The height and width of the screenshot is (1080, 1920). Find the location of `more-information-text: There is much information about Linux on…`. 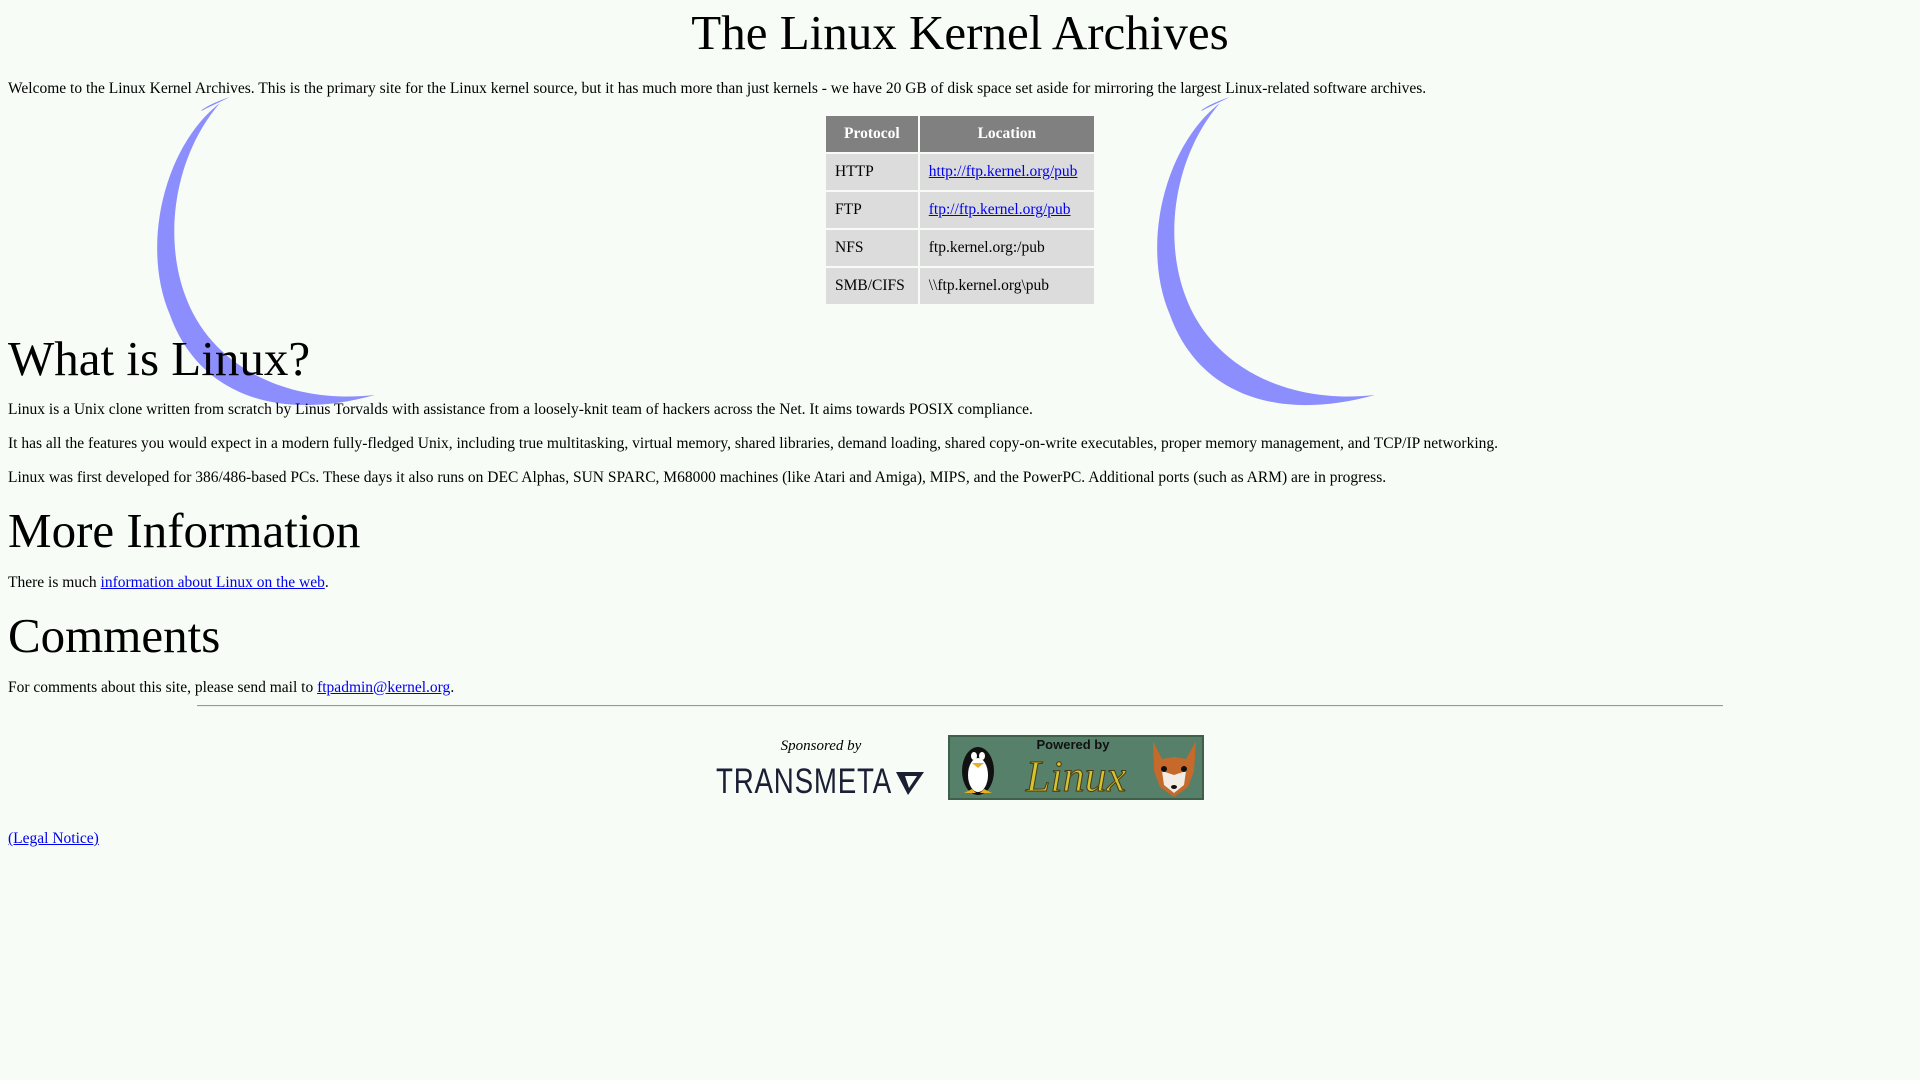

more-information-text: There is much information about Linux on… is located at coordinates (168, 583).